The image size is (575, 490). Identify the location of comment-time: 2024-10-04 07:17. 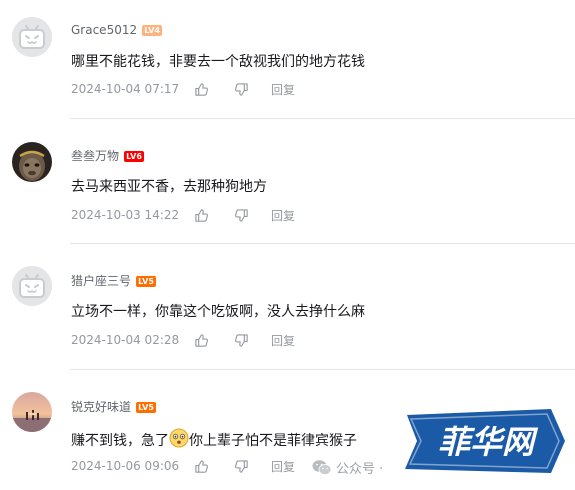
(125, 89).